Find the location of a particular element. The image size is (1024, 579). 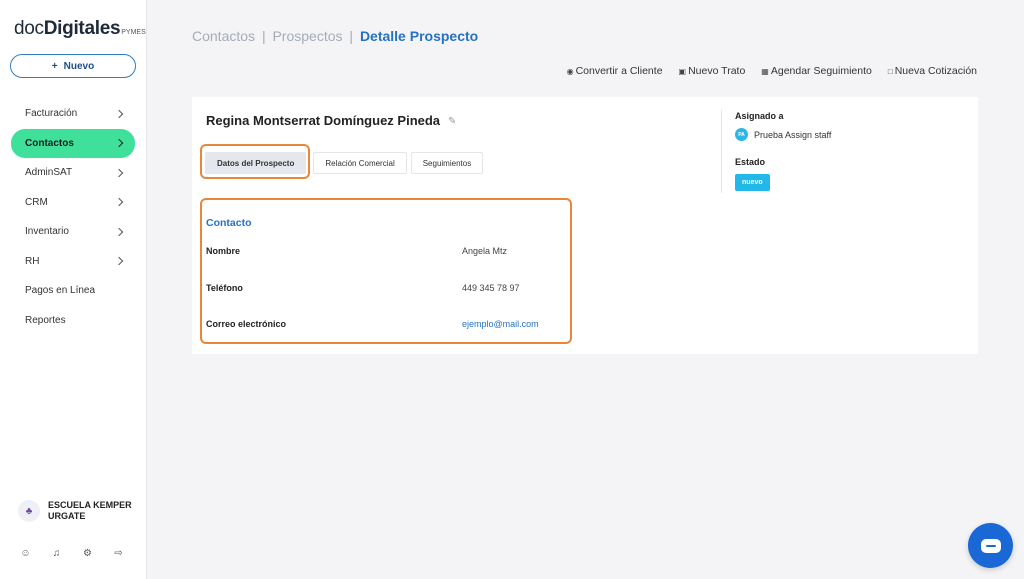

avatar: PA is located at coordinates (741, 134).